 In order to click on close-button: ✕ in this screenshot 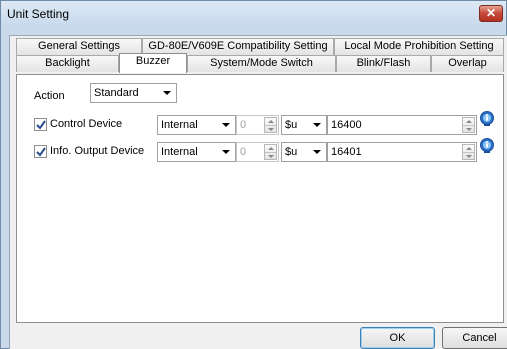, I will do `click(491, 13)`.